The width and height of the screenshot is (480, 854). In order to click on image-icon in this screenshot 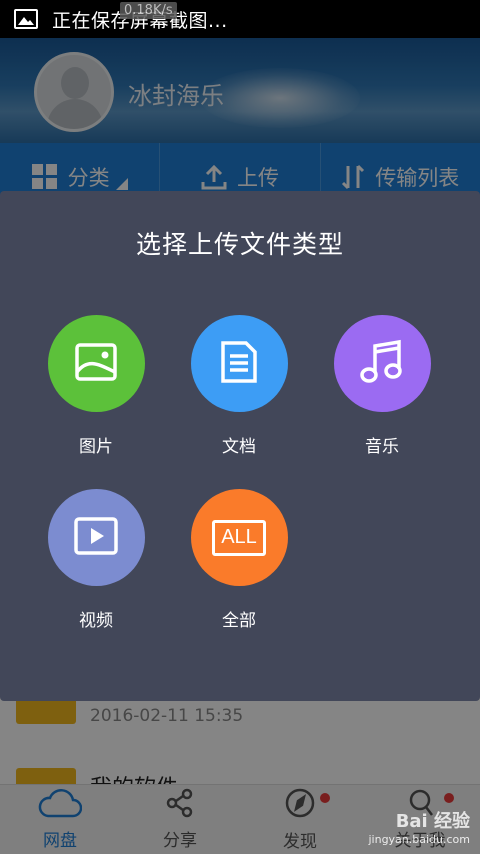, I will do `click(96, 364)`.